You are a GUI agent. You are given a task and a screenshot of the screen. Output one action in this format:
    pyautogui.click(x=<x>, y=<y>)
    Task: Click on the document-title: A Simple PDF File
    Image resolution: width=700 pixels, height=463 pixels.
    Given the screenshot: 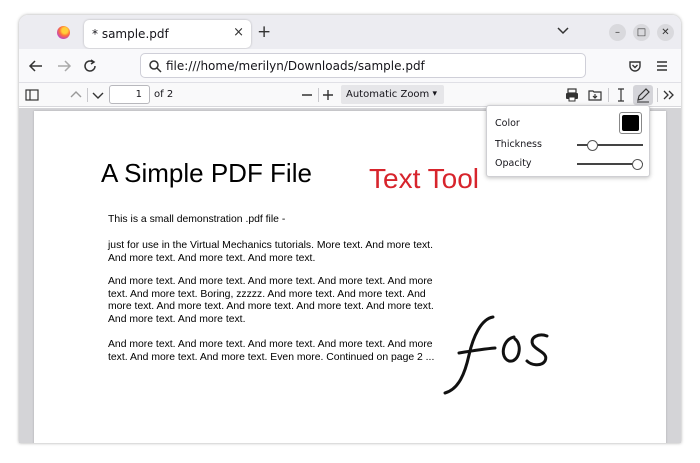 What is the action you would take?
    pyautogui.click(x=206, y=173)
    